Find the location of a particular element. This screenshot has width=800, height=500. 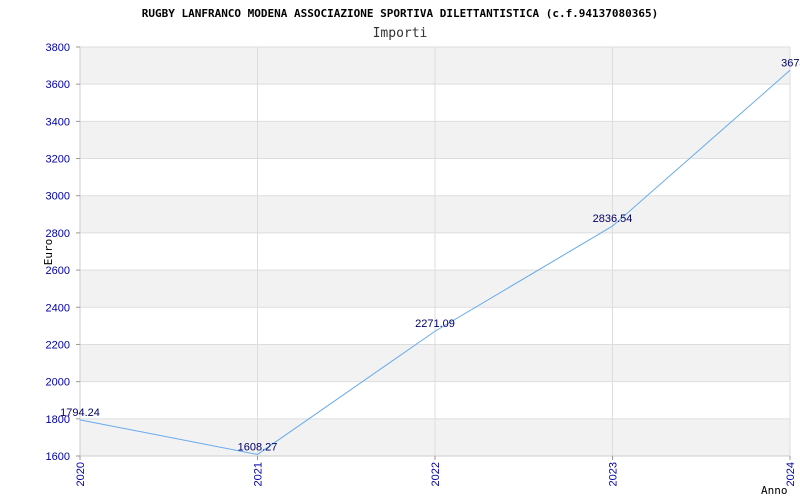

y-tick-label: 3000 is located at coordinates (58, 197).